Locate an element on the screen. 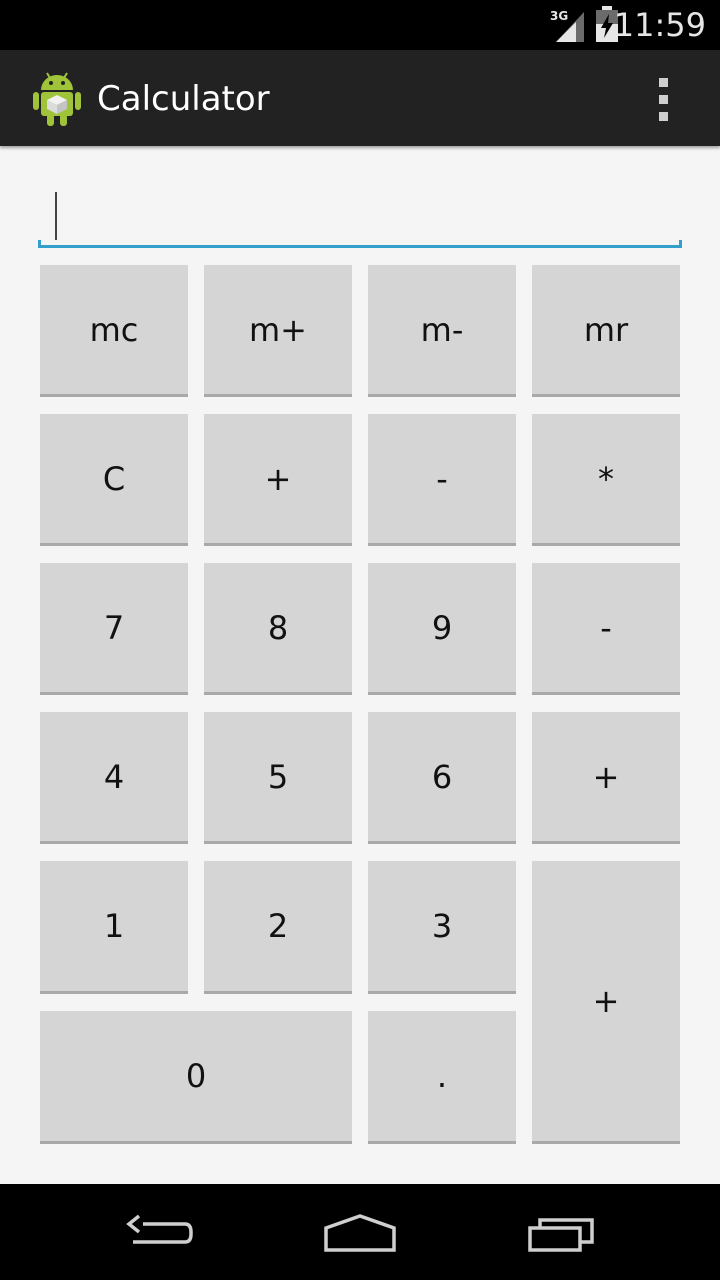  memory-recall-button: mr is located at coordinates (606, 331).